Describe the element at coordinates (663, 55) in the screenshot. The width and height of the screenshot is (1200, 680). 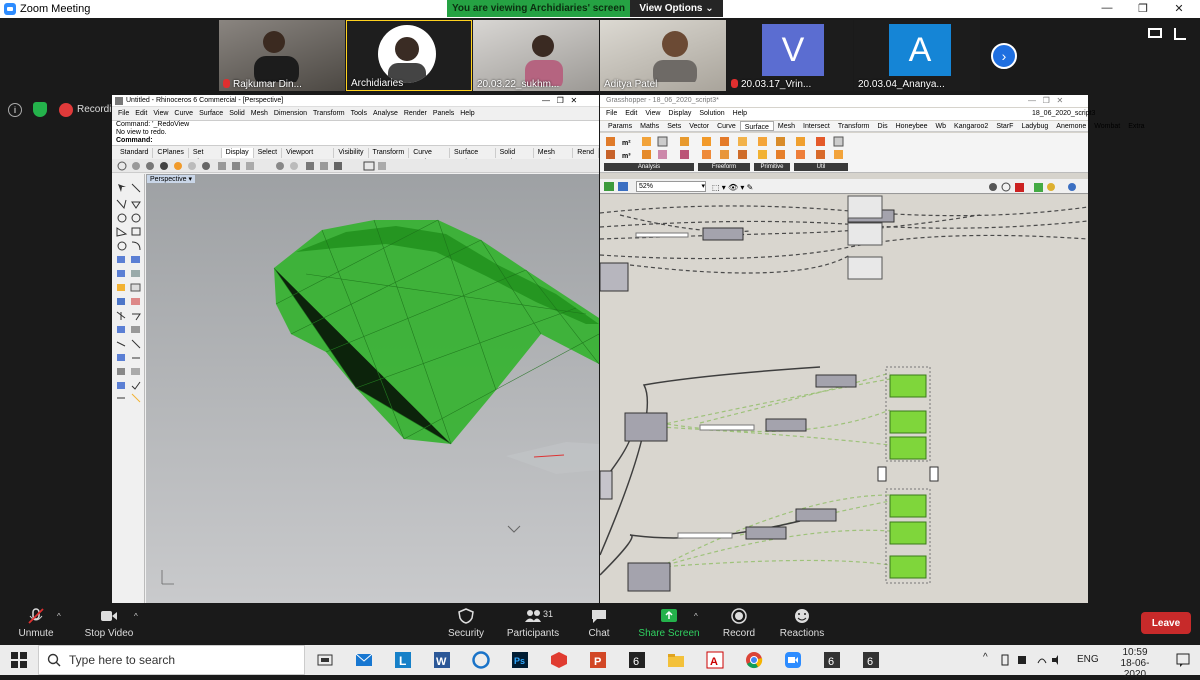
I see `video-tile-aditya: Aditya Patel` at that location.